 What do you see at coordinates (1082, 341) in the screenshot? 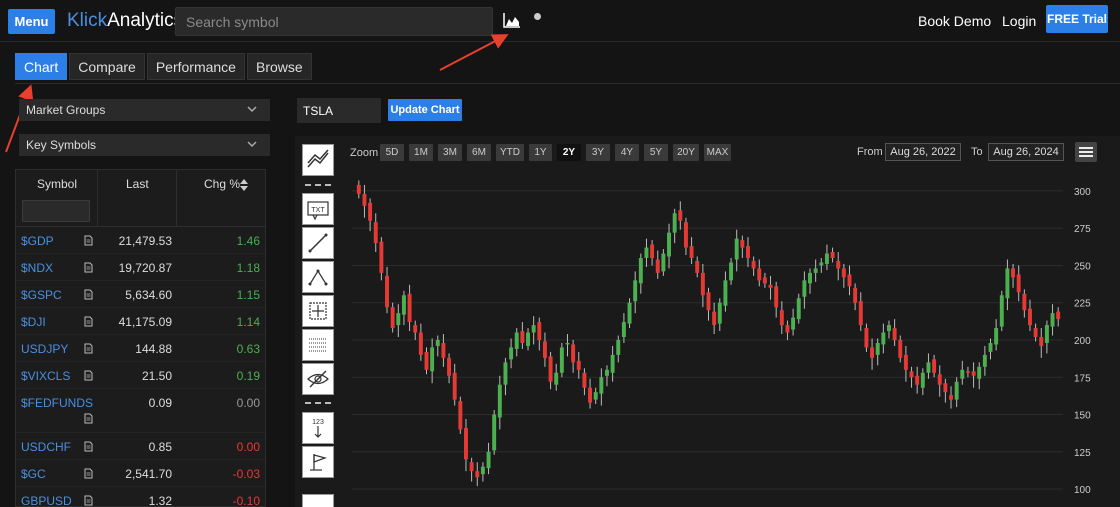
I see `y-tick-label: 200` at bounding box center [1082, 341].